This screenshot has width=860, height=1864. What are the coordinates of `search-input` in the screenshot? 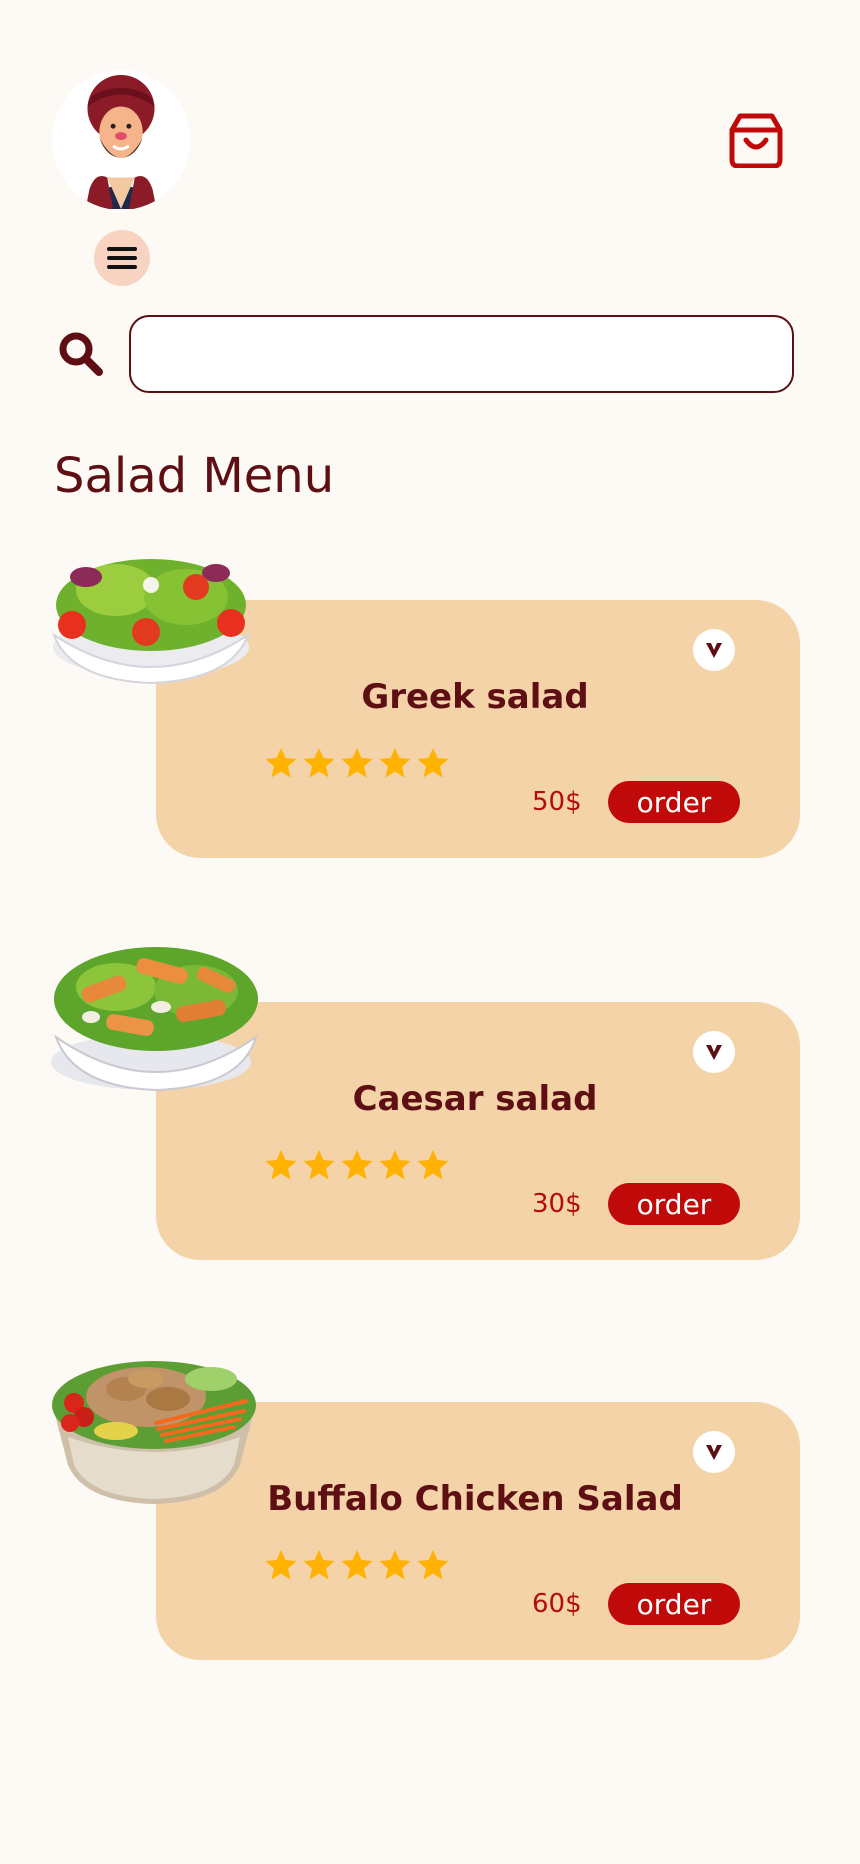 It's located at (461, 354).